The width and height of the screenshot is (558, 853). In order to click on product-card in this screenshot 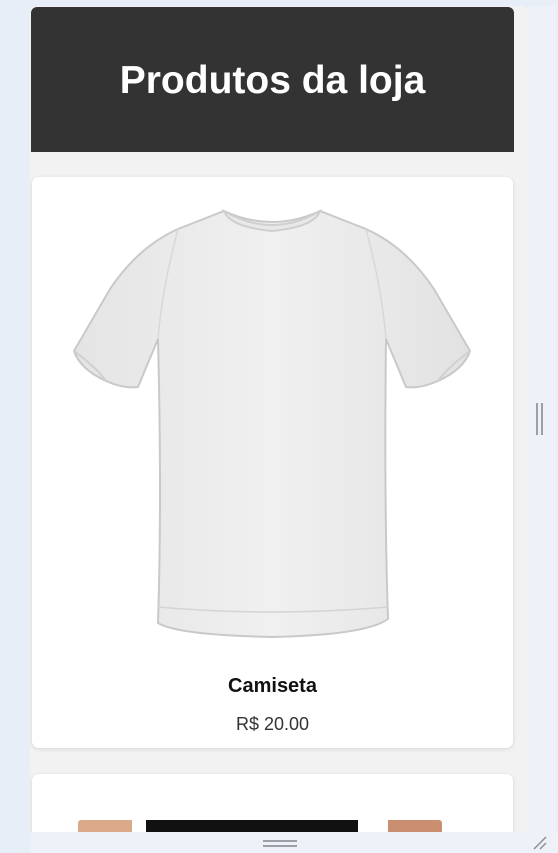, I will do `click(272, 803)`.